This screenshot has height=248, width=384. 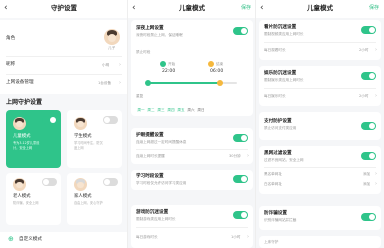 I want to click on anti-fraud-card: 防诈骗设置 识别诈骗网站并拦截, so click(x=320, y=218).